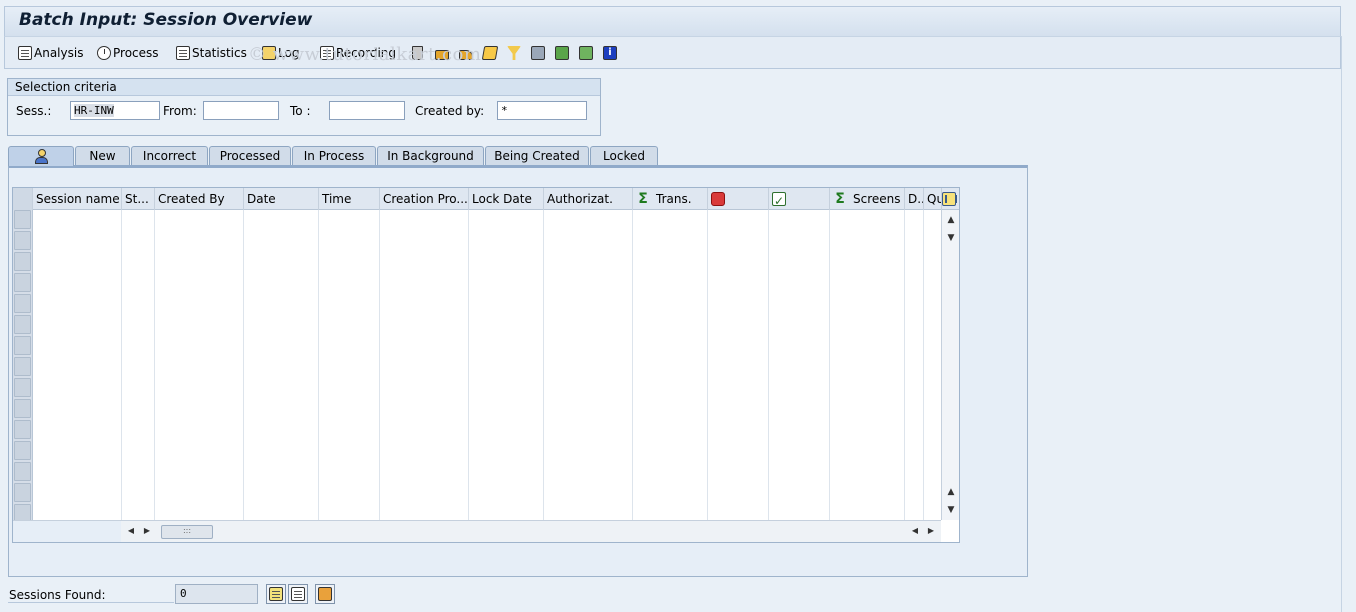 This screenshot has width=1356, height=612. What do you see at coordinates (281, 199) in the screenshot?
I see `column-header-date: Date` at bounding box center [281, 199].